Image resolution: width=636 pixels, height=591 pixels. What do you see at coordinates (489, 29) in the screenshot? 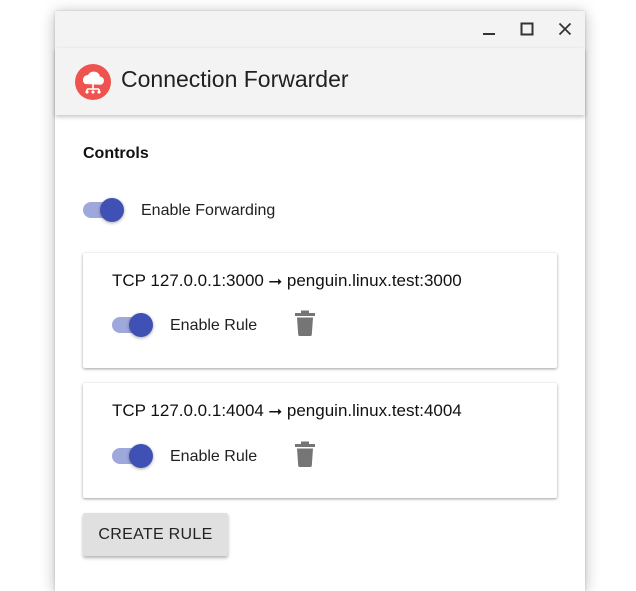
I see `minimize-button` at bounding box center [489, 29].